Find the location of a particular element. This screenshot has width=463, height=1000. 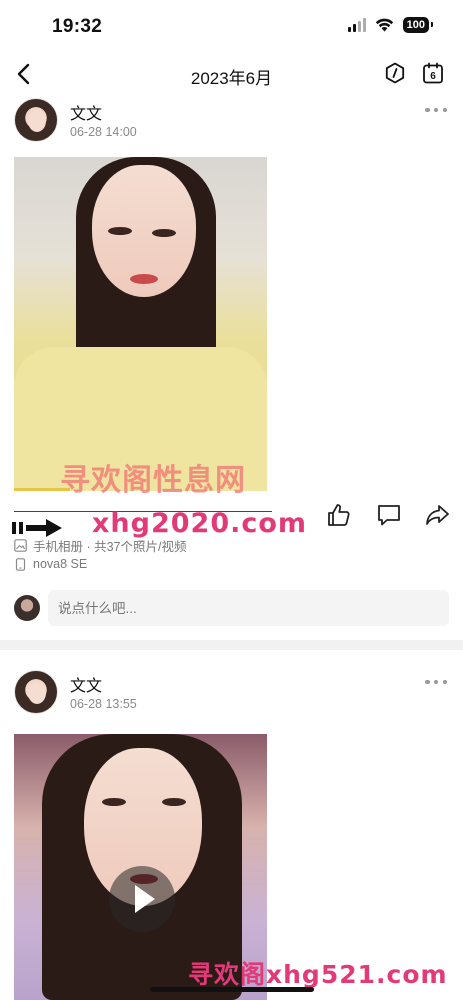

watermark-url: xhg2020.com is located at coordinates (200, 523).